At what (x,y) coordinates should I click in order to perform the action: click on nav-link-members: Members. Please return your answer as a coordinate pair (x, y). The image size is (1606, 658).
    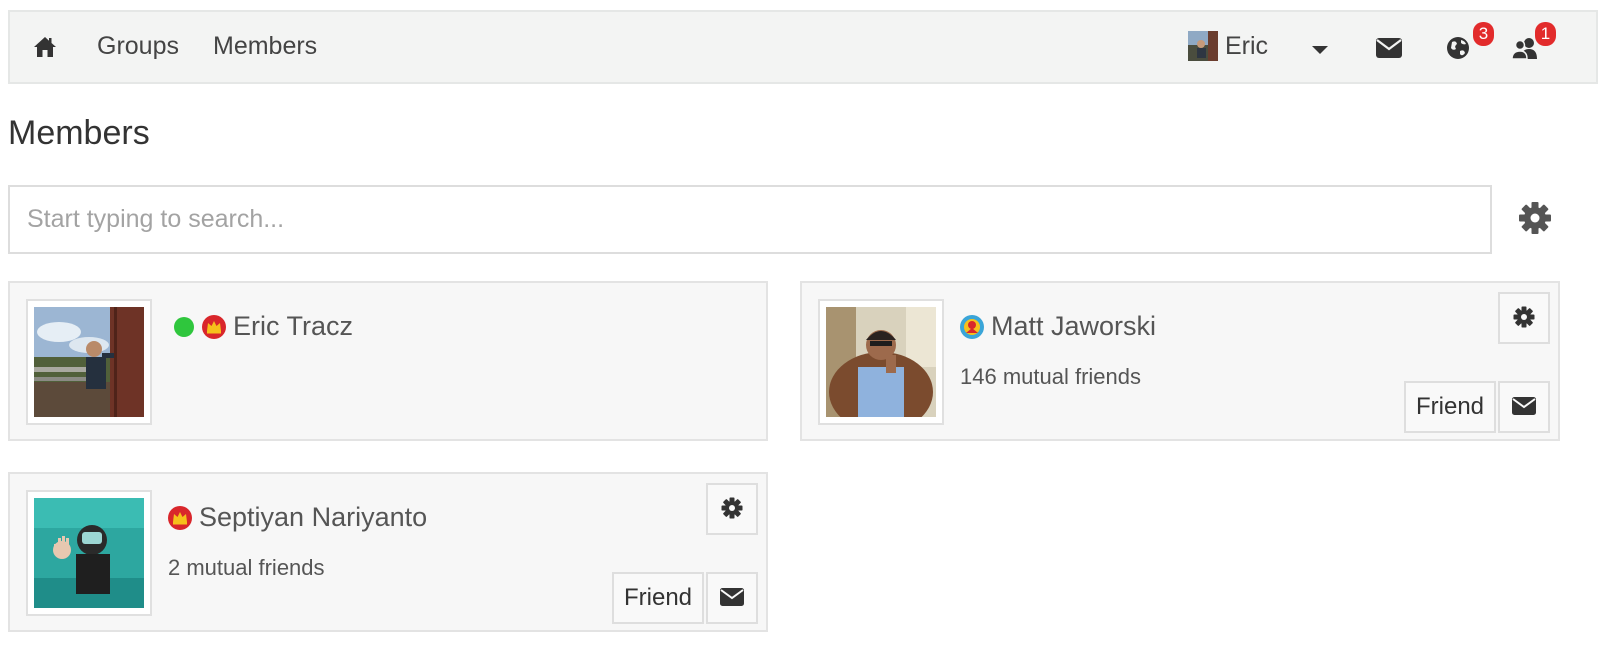
    Looking at the image, I should click on (265, 46).